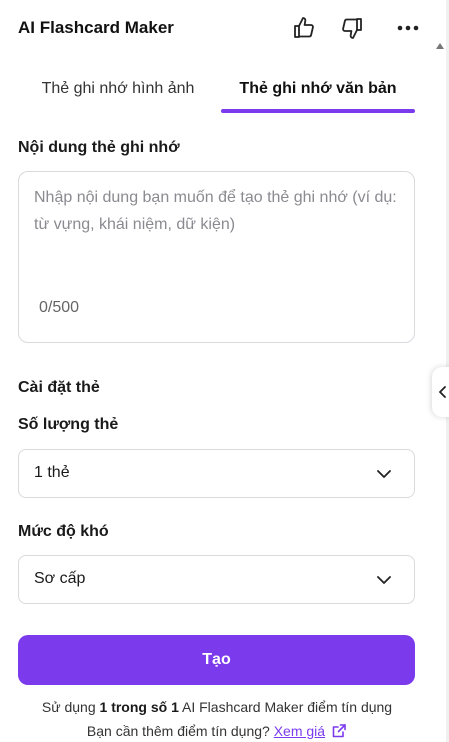  I want to click on chevron-left-icon, so click(442, 392).